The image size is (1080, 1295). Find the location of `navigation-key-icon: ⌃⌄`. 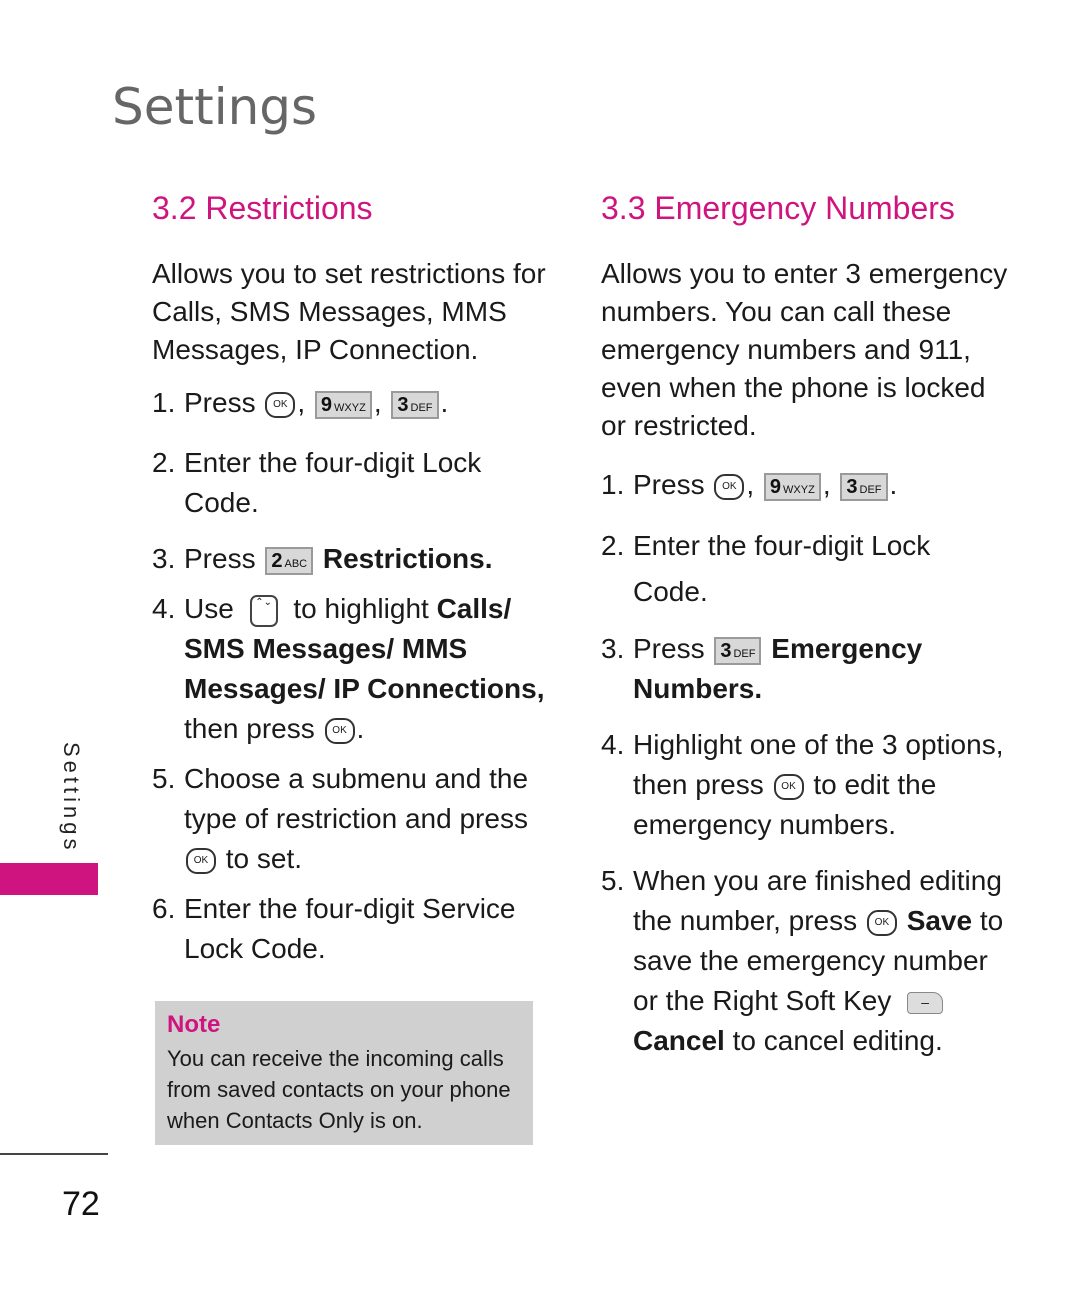

navigation-key-icon: ⌃⌄ is located at coordinates (263, 610).